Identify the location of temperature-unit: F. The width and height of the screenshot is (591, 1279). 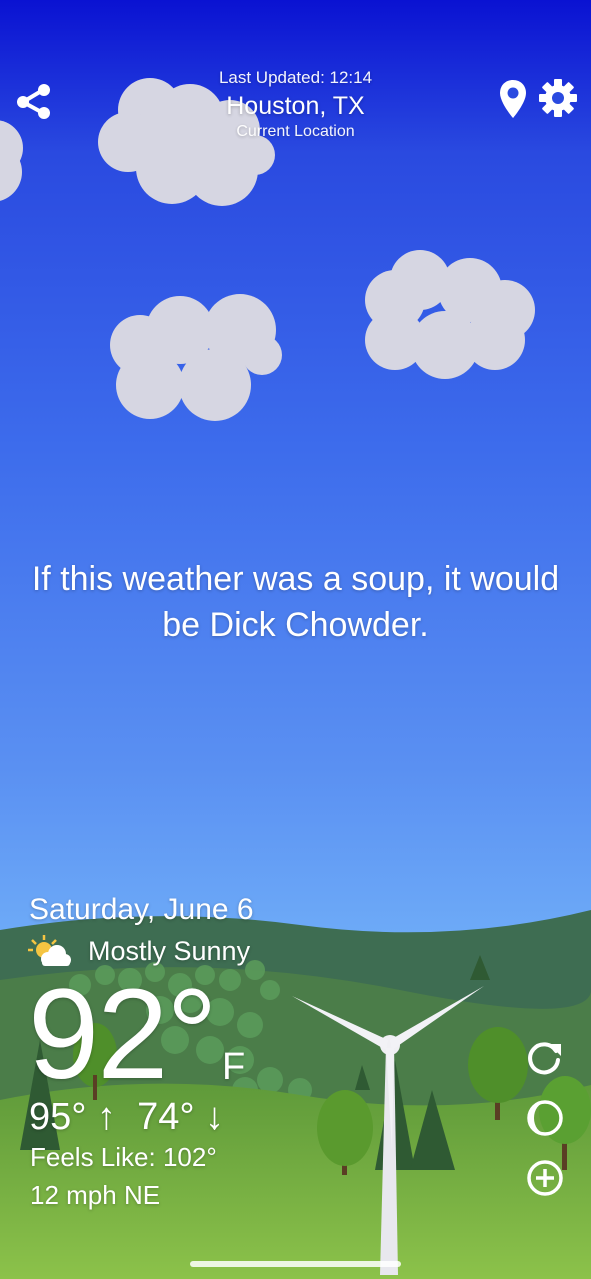
(233, 1067).